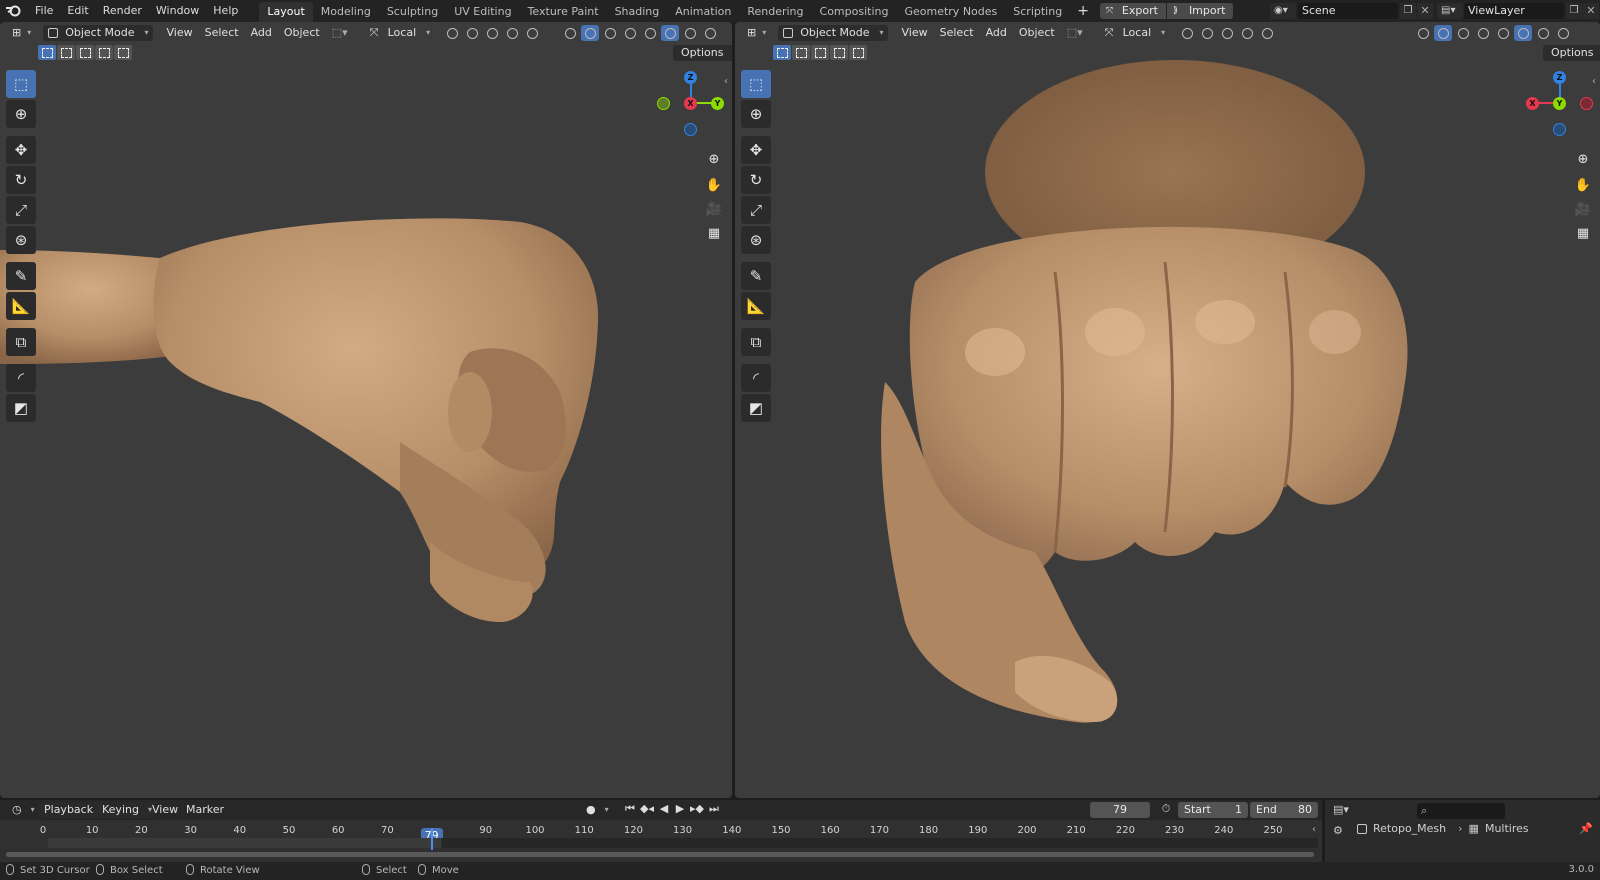 The image size is (1600, 880). I want to click on select-mode-invert-icon, so click(104, 52).